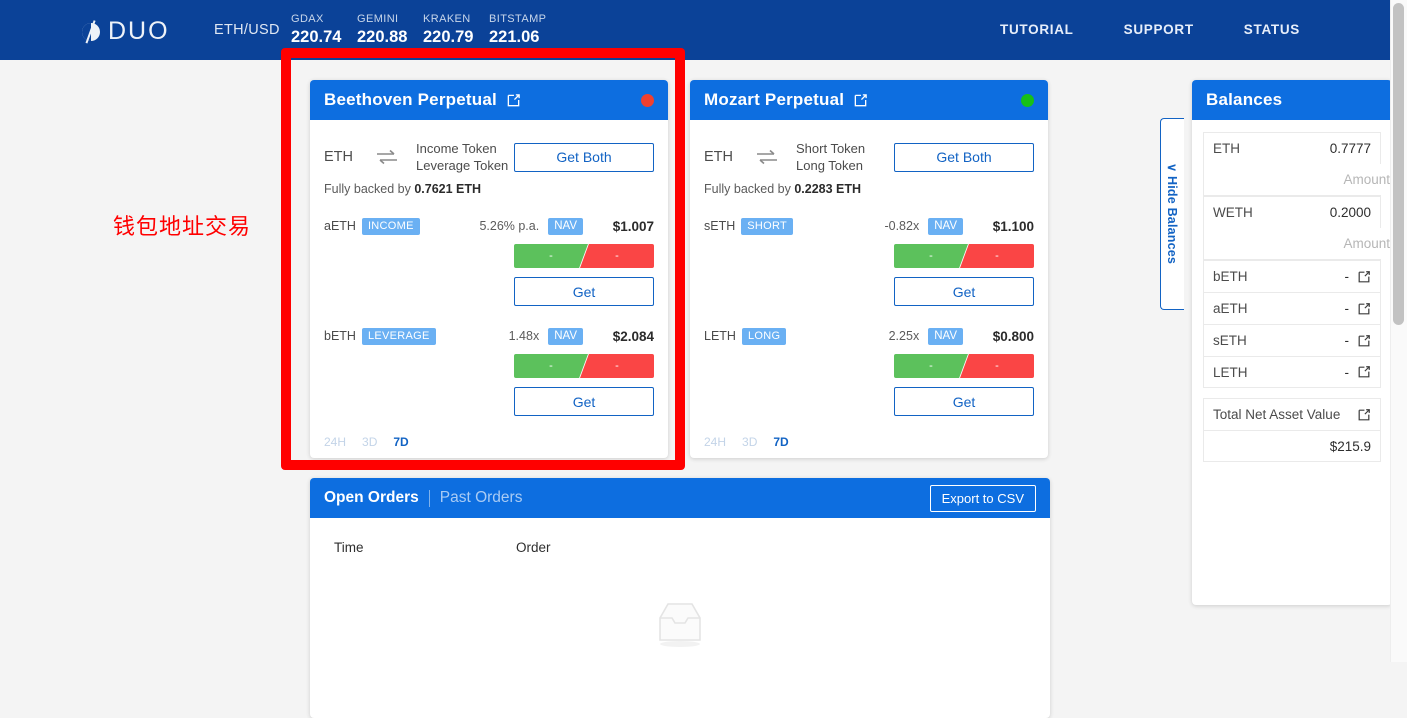 Image resolution: width=1407 pixels, height=718 pixels. What do you see at coordinates (481, 498) in the screenshot?
I see `tab-past-orders: Past Orders` at bounding box center [481, 498].